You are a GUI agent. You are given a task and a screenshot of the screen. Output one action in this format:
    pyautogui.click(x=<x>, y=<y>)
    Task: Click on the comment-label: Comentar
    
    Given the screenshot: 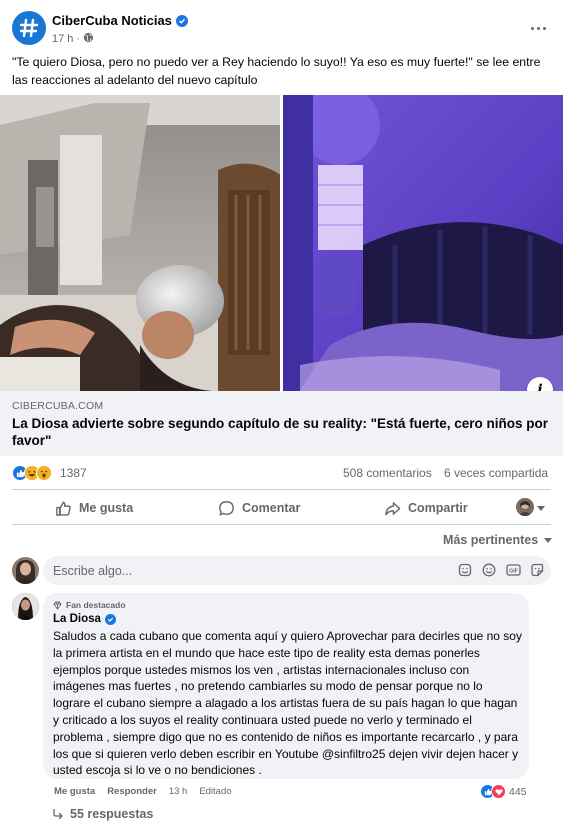 What is the action you would take?
    pyautogui.click(x=271, y=508)
    